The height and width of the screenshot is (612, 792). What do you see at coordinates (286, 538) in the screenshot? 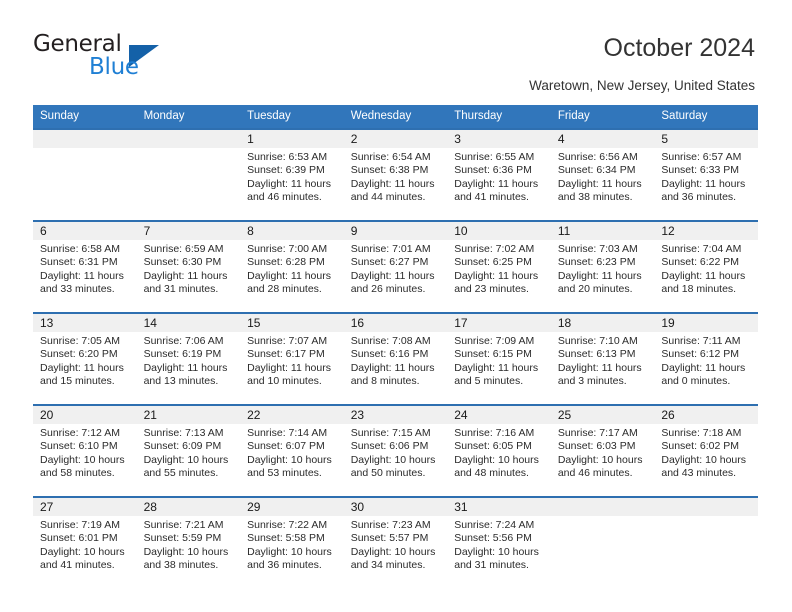
I see `day-sunset-text: Sunset: 5:58 PM` at bounding box center [286, 538].